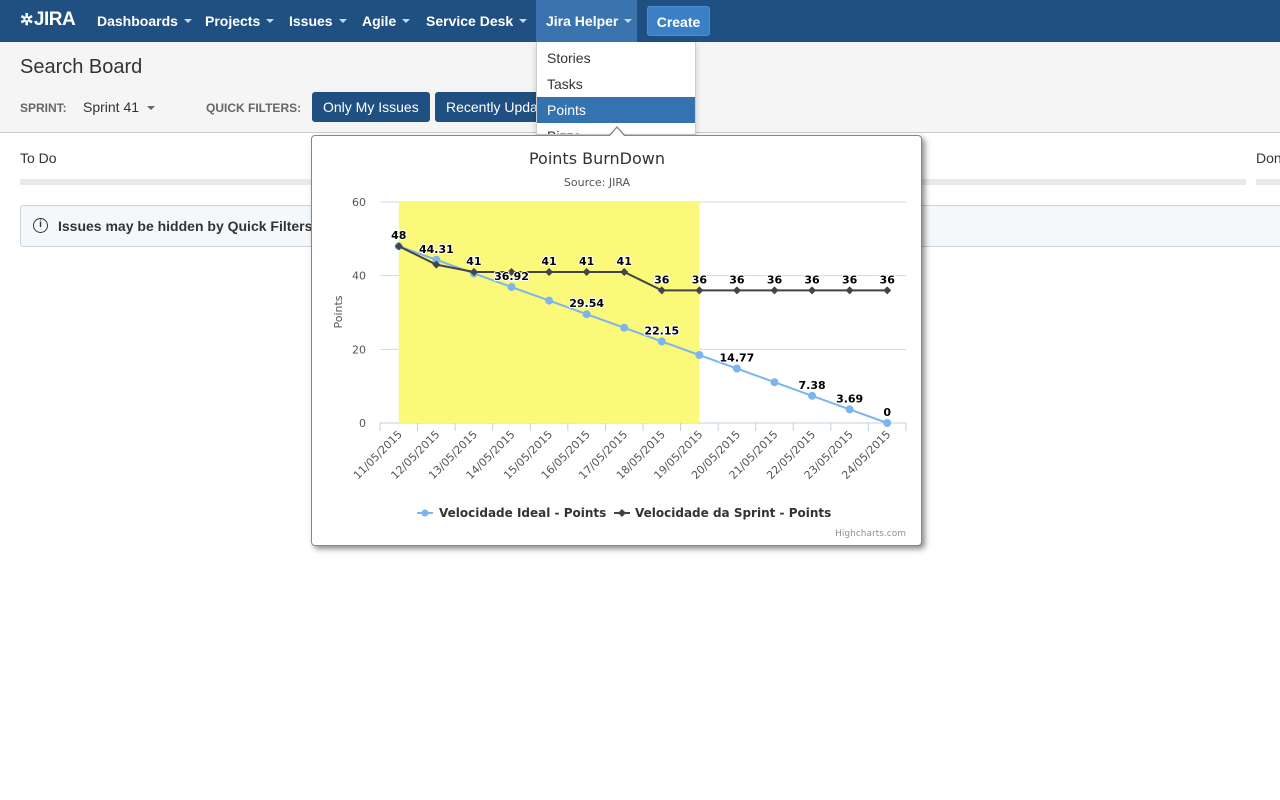 The height and width of the screenshot is (800, 1280). I want to click on data-label: 36.92, so click(511, 276).